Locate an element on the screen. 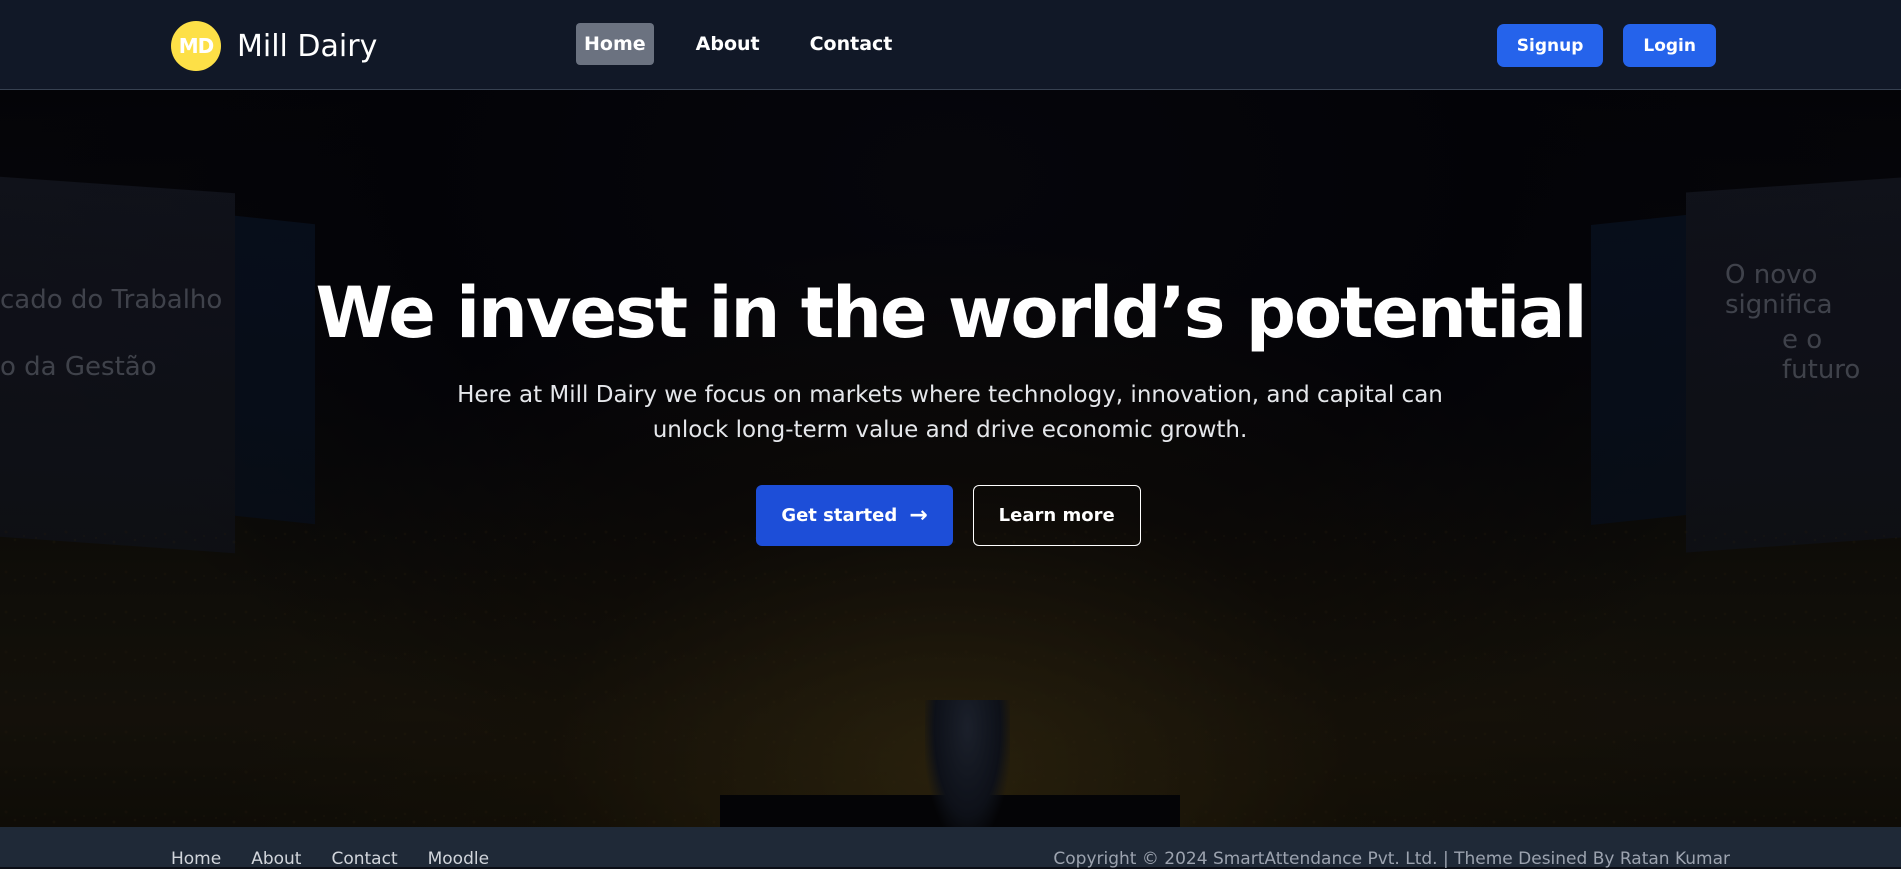  brand-logo: MD is located at coordinates (196, 46).